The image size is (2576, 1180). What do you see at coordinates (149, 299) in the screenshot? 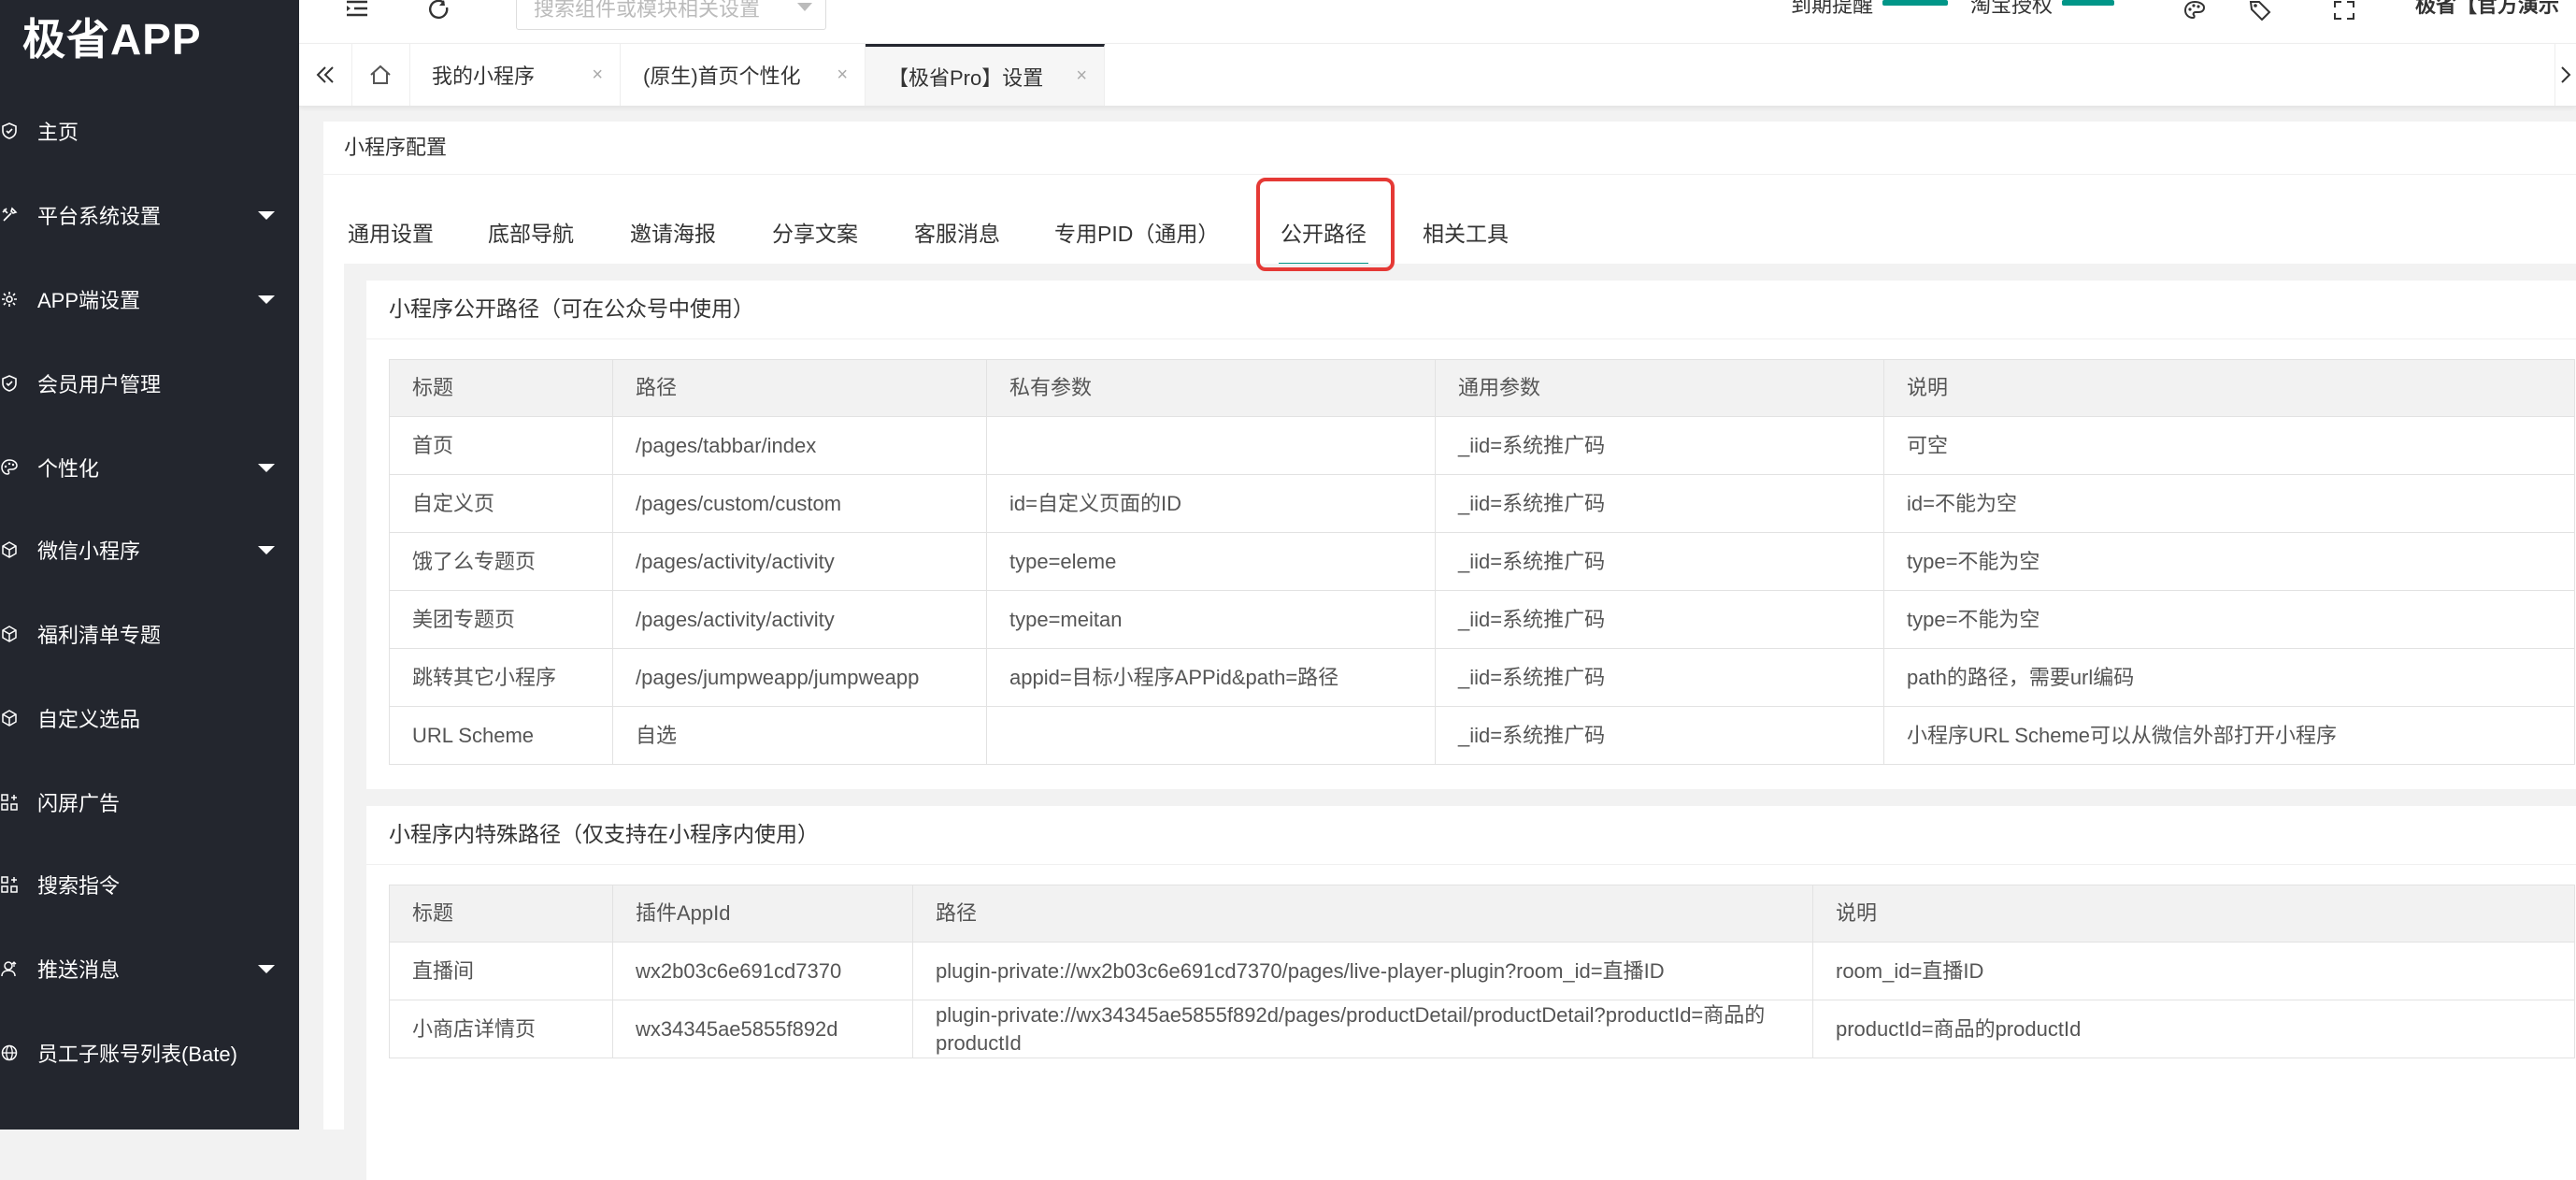
I see `sidebar-item: APP端设置` at bounding box center [149, 299].